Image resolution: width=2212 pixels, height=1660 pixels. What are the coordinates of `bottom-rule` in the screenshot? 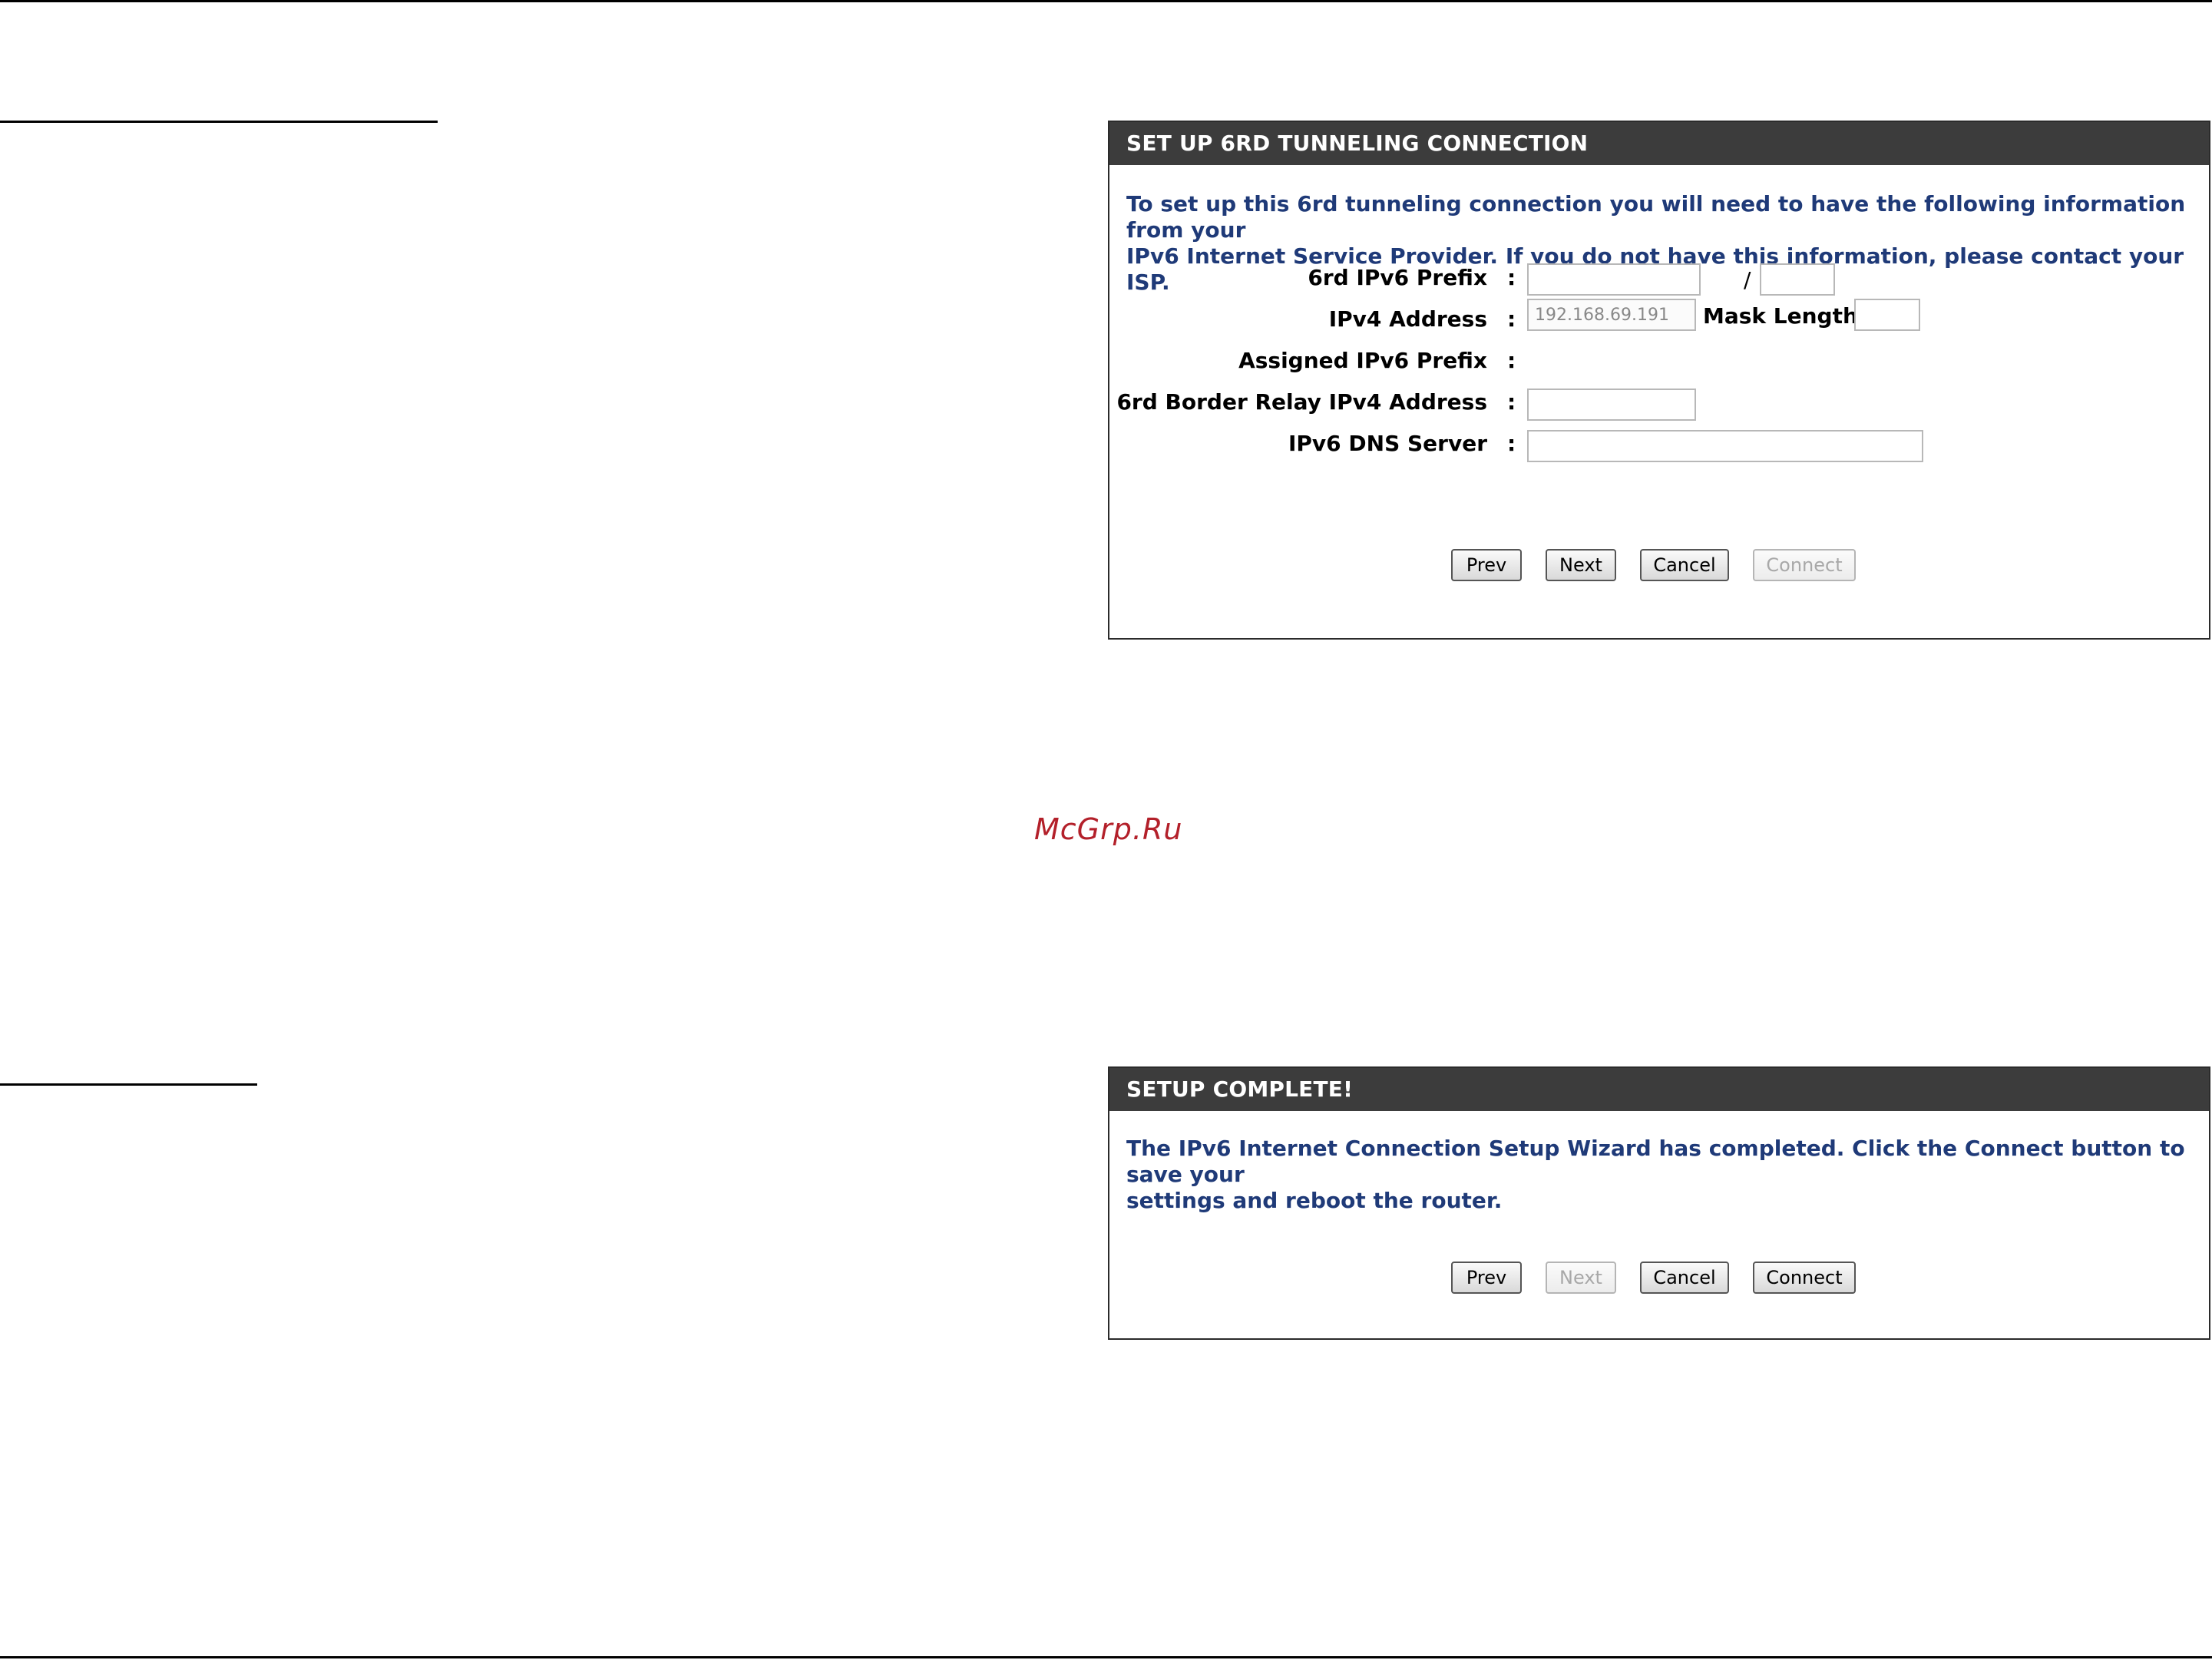 It's located at (1106, 1657).